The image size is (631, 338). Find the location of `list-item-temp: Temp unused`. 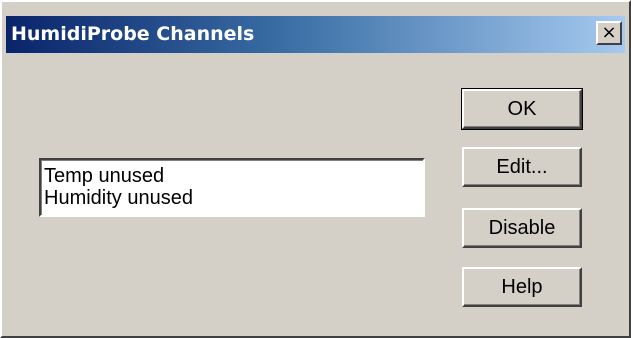

list-item-temp: Temp unused is located at coordinates (233, 176).